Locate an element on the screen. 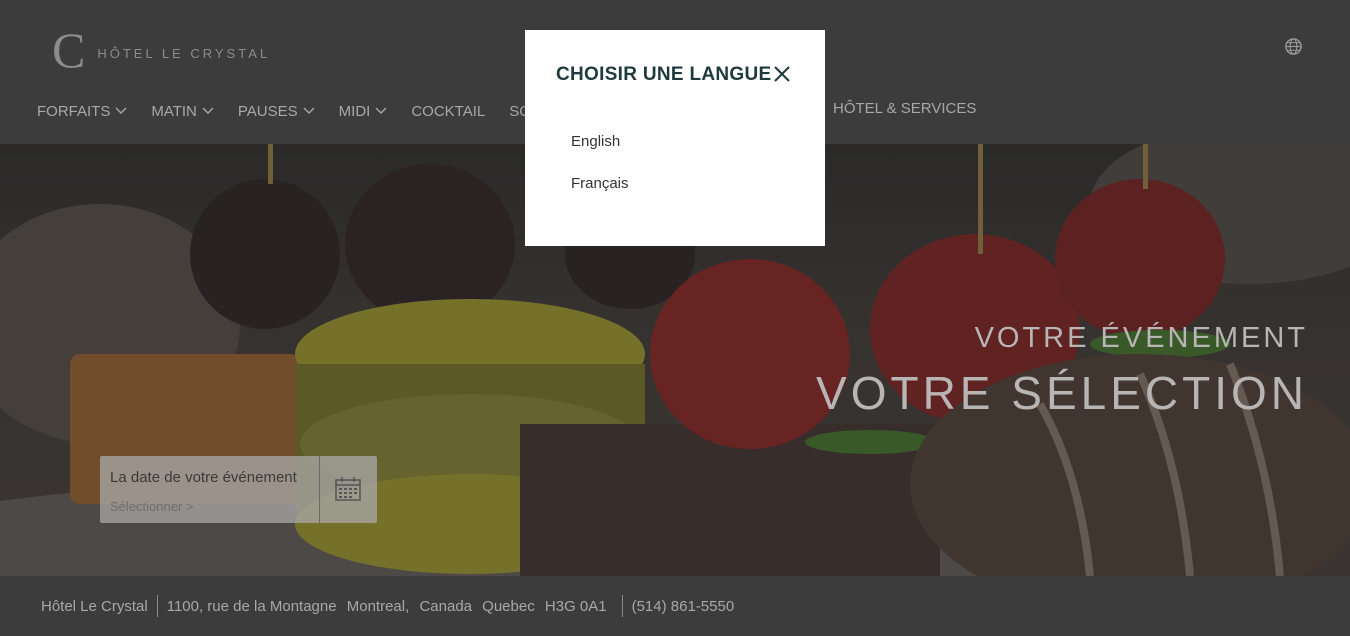  address-country: Canada is located at coordinates (445, 606).